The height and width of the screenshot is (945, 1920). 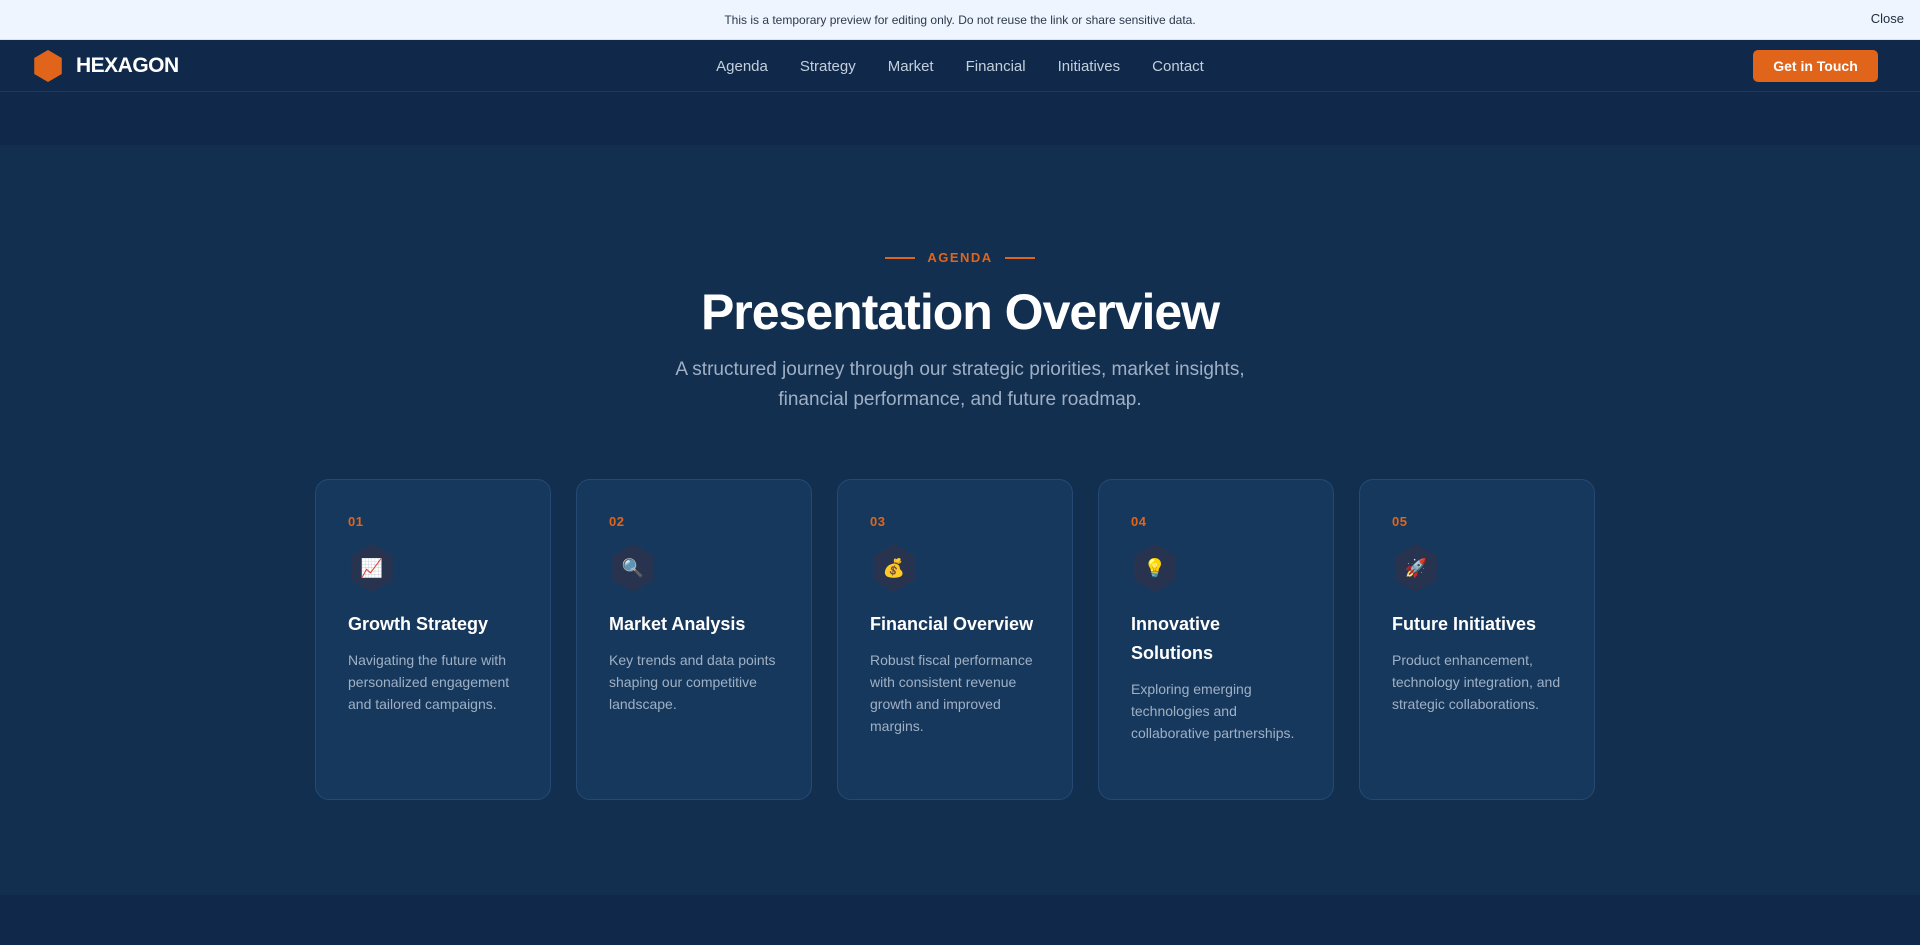 I want to click on eyebrow-line-left, so click(x=900, y=257).